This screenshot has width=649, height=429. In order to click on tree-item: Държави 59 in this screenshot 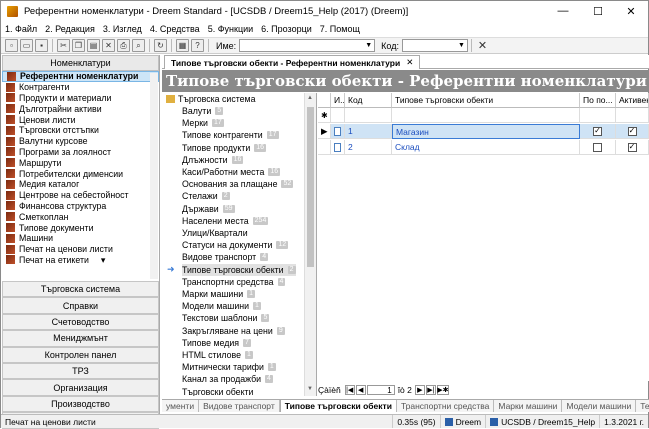, I will do `click(208, 209)`.